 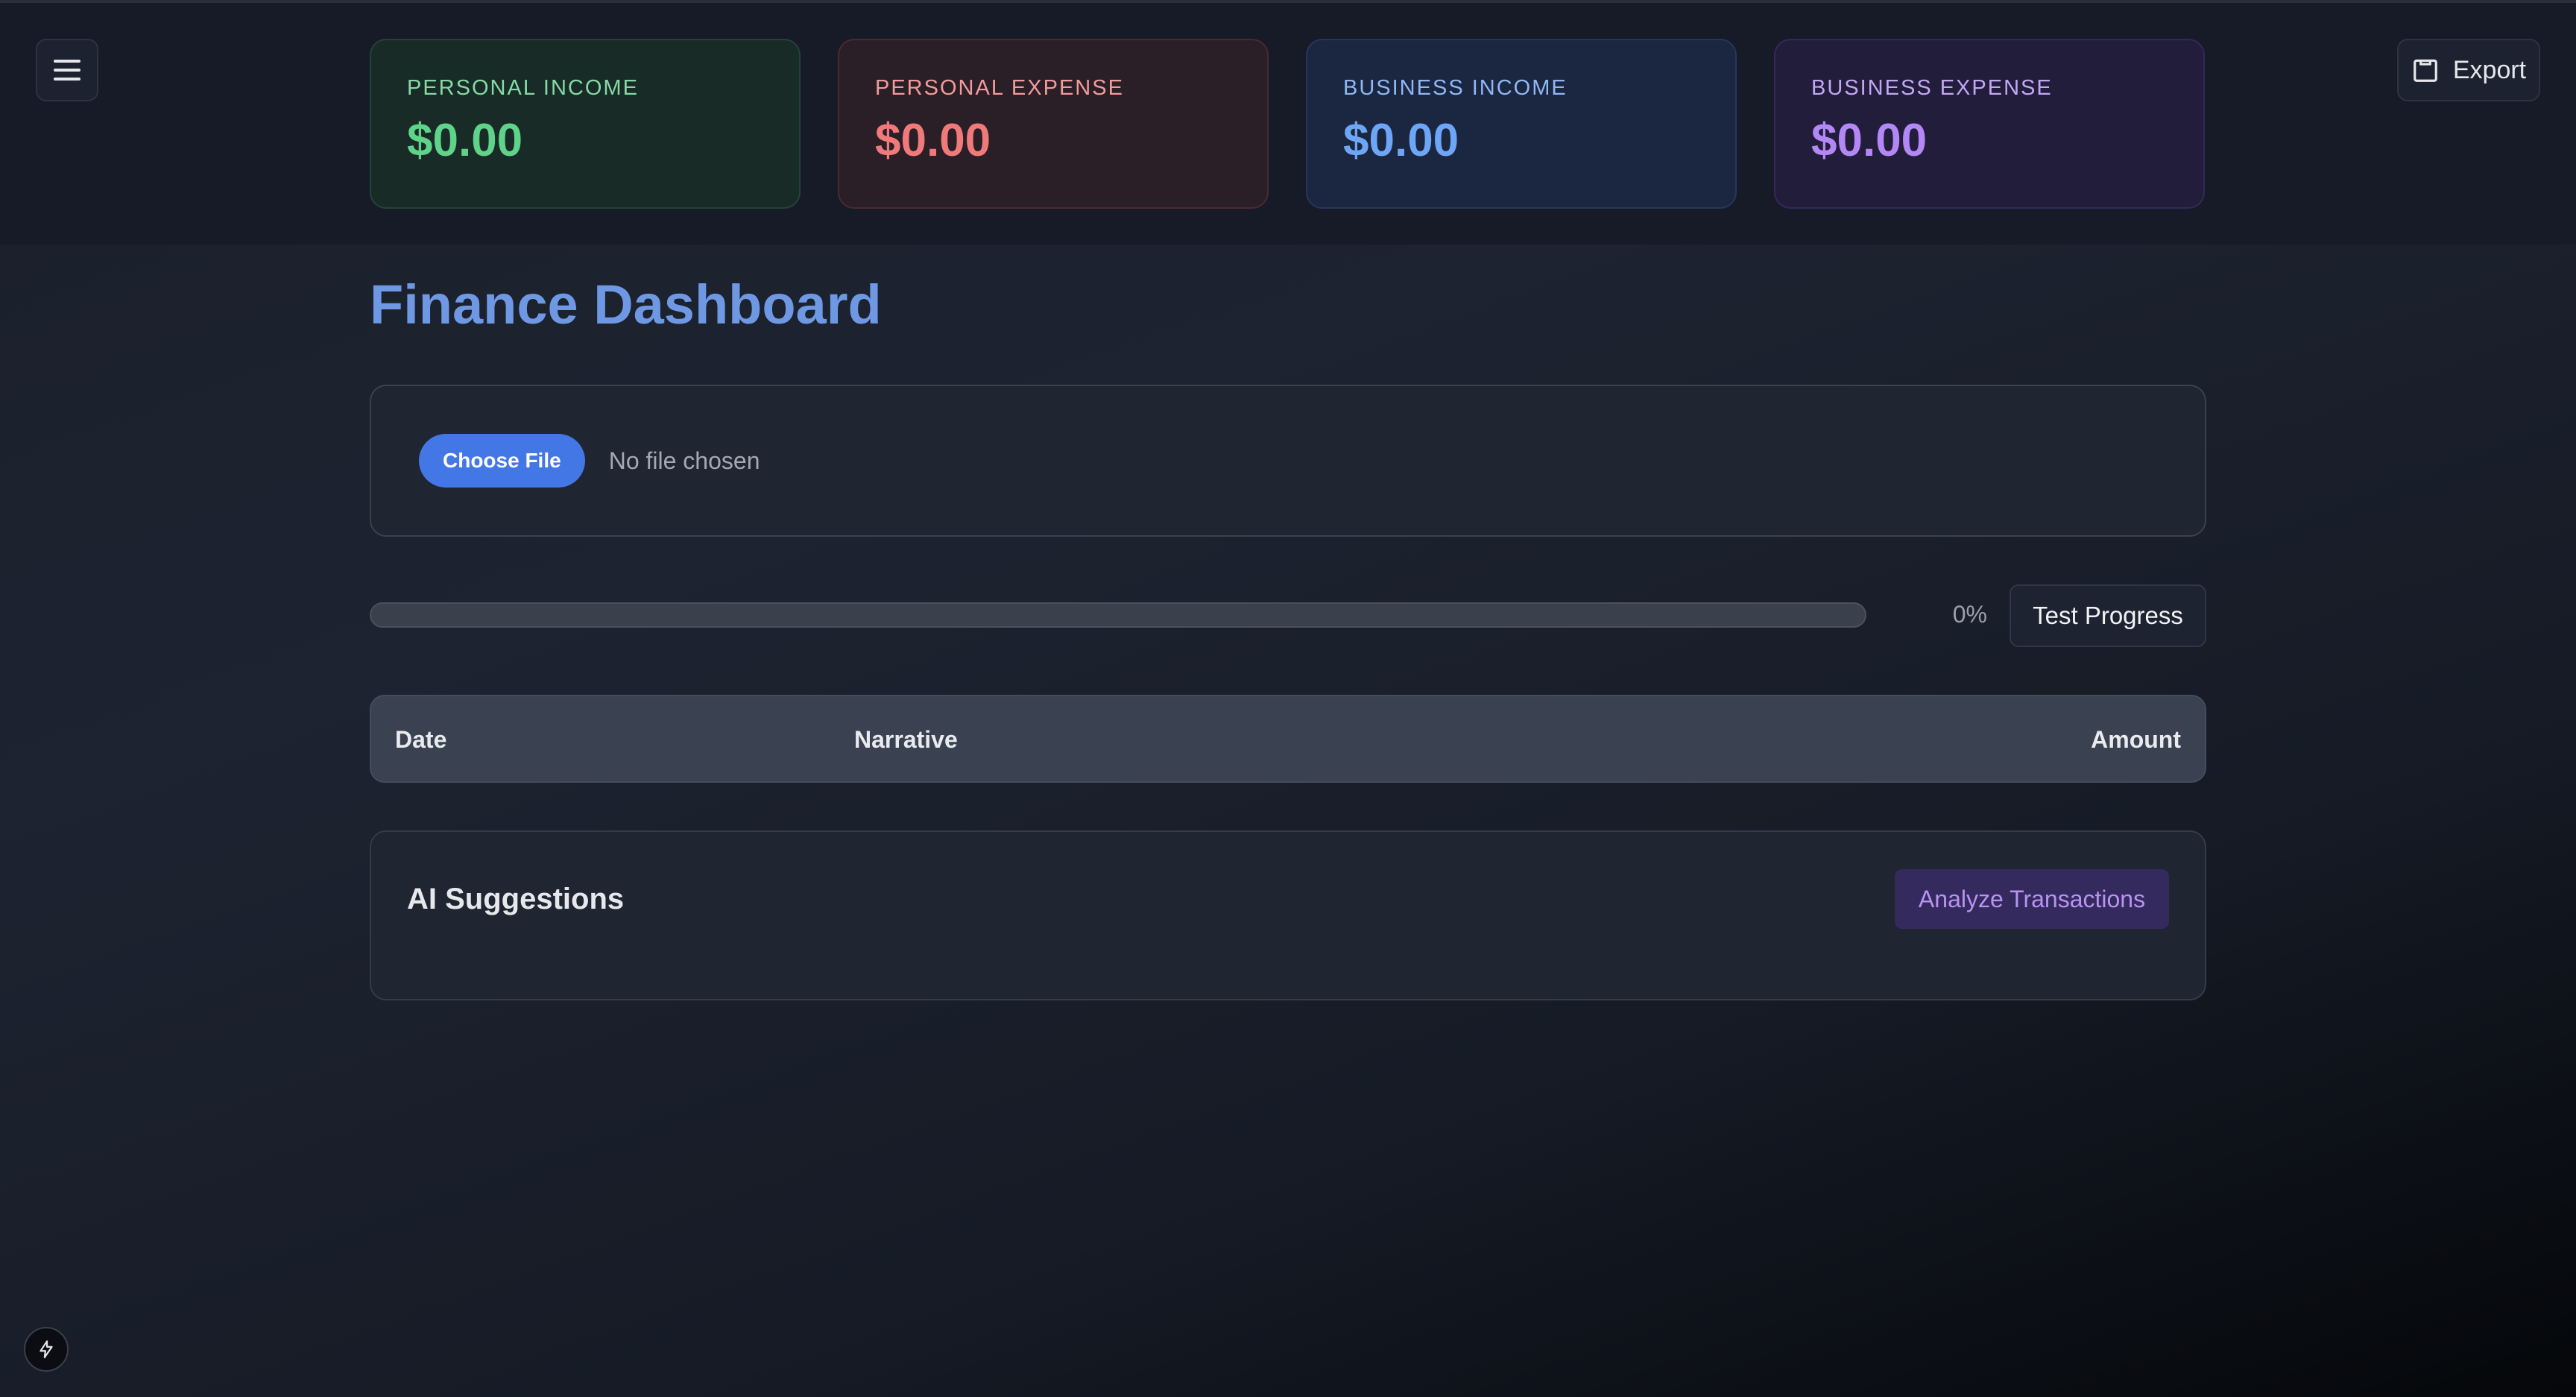 I want to click on progress-bar, so click(x=1118, y=615).